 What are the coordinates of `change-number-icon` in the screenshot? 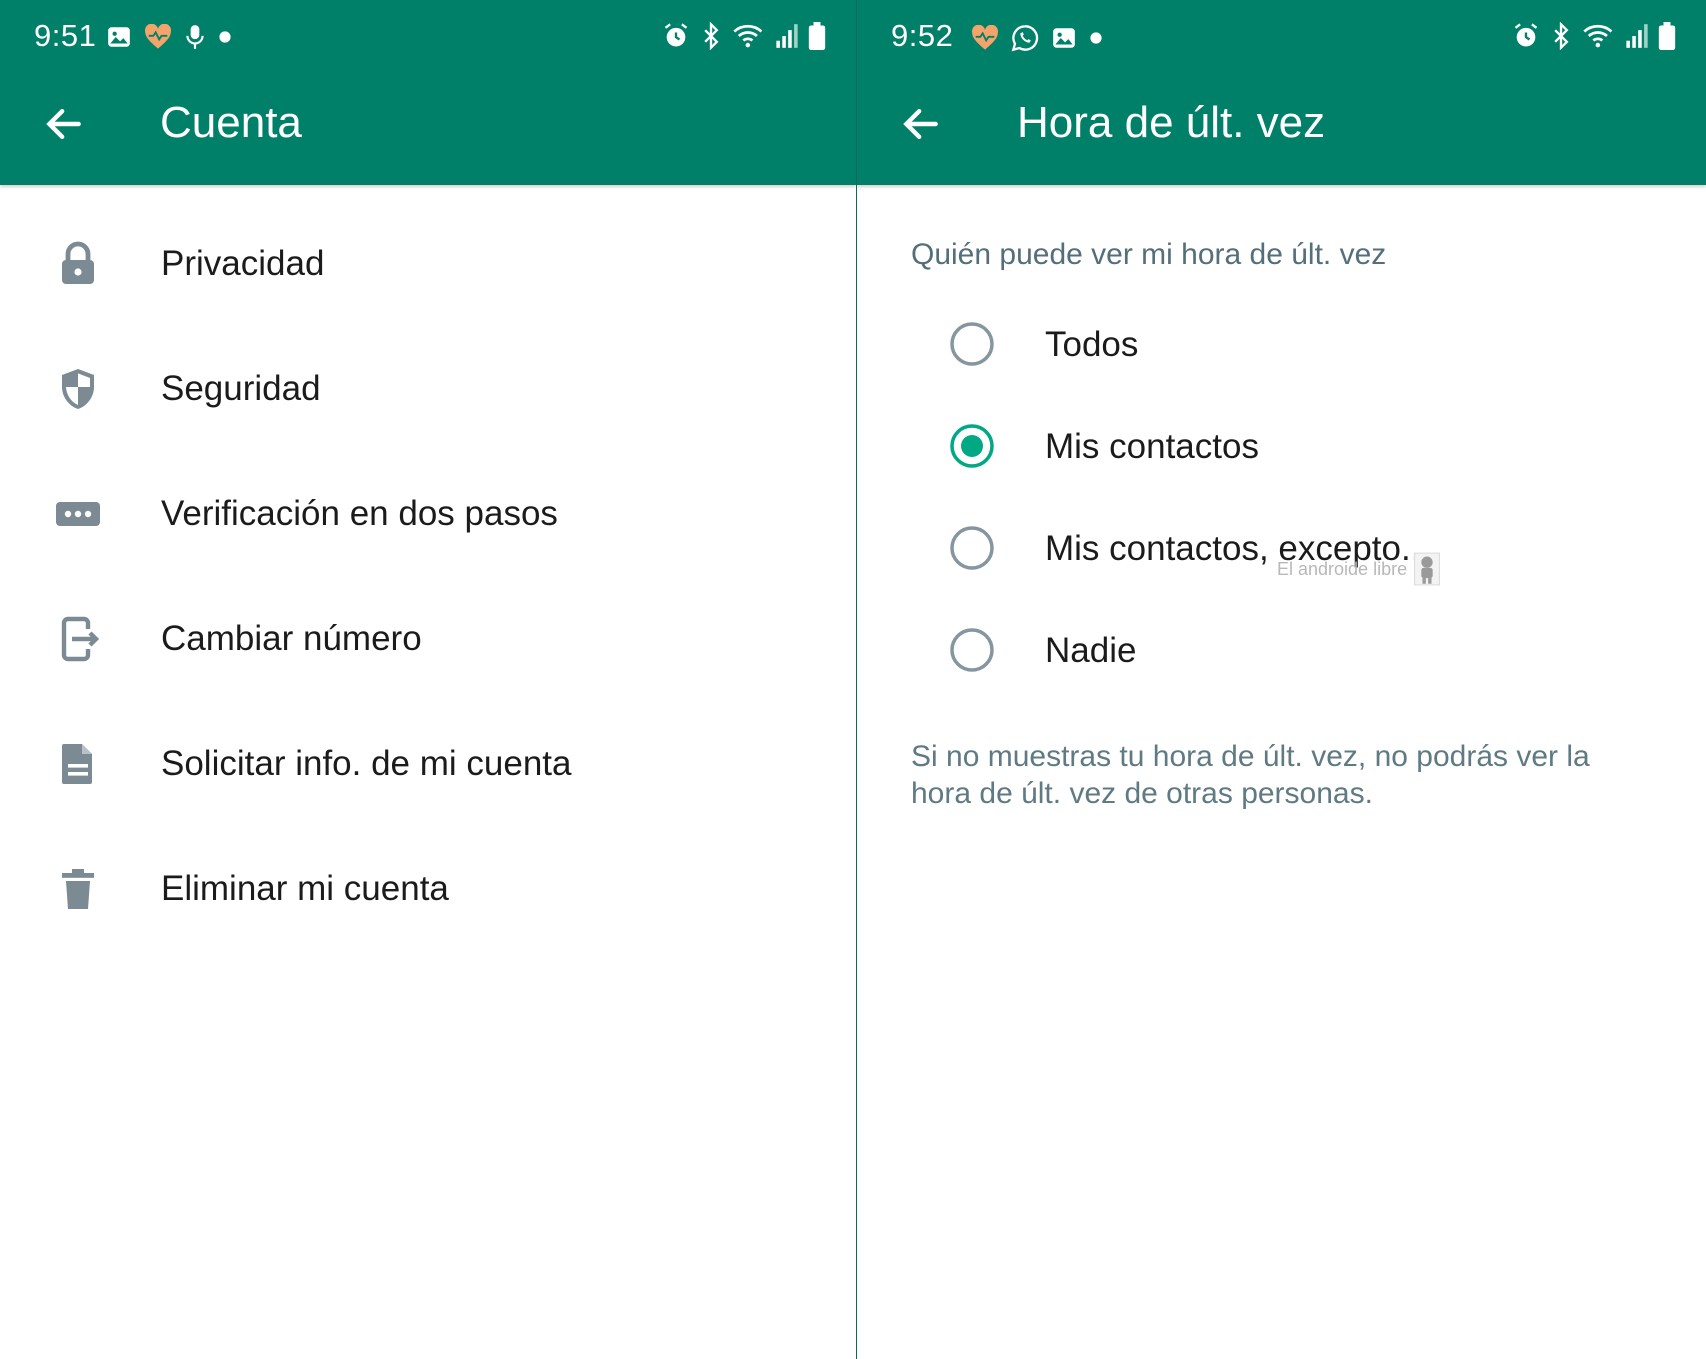 It's located at (80, 639).